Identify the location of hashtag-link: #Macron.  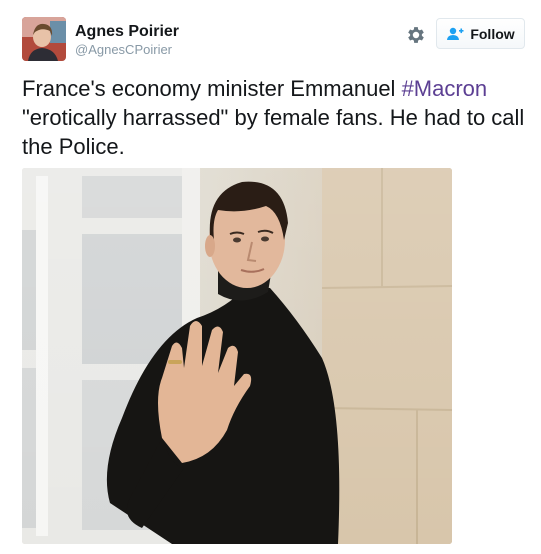
(445, 88).